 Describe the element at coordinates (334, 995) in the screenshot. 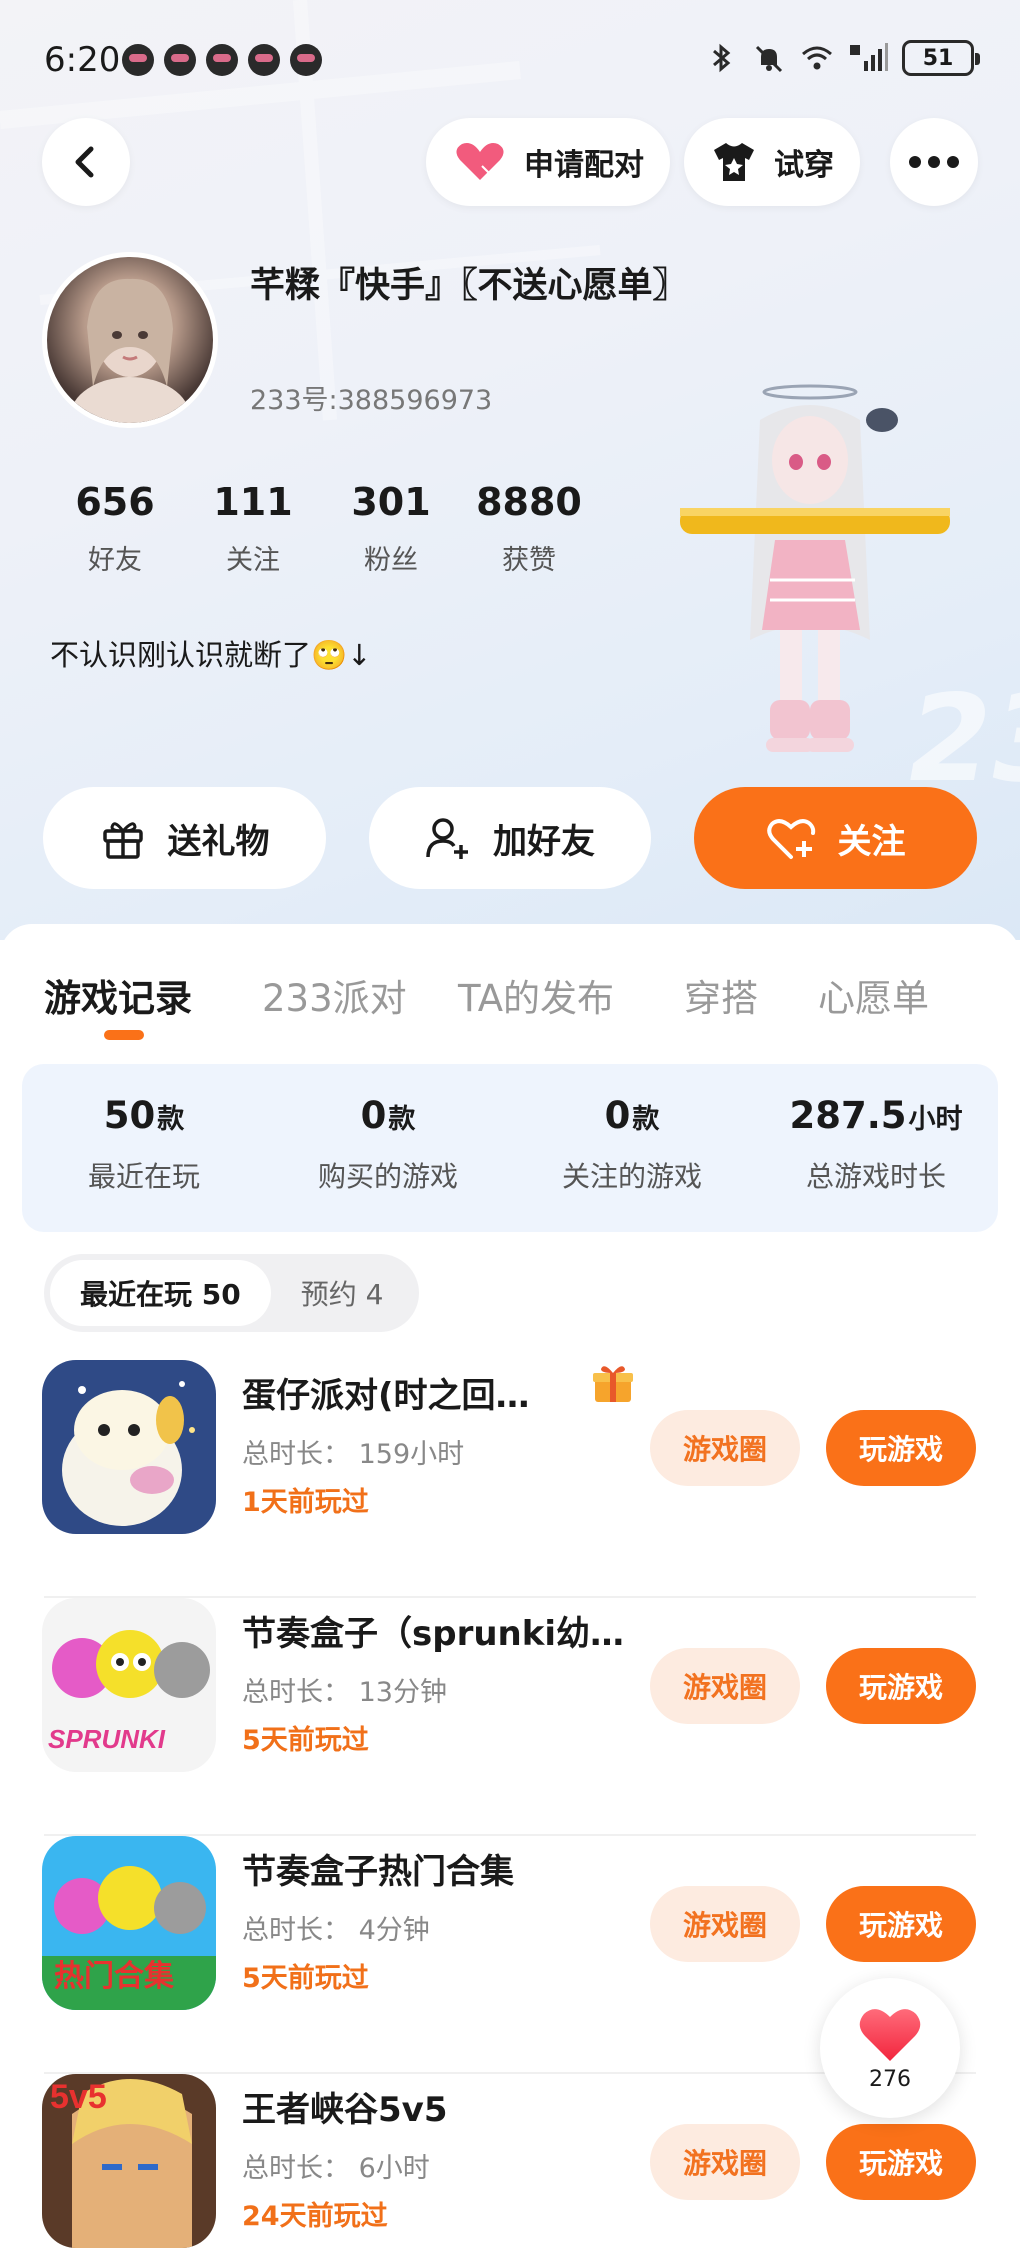

I see `tab-233-party: 233派对` at that location.